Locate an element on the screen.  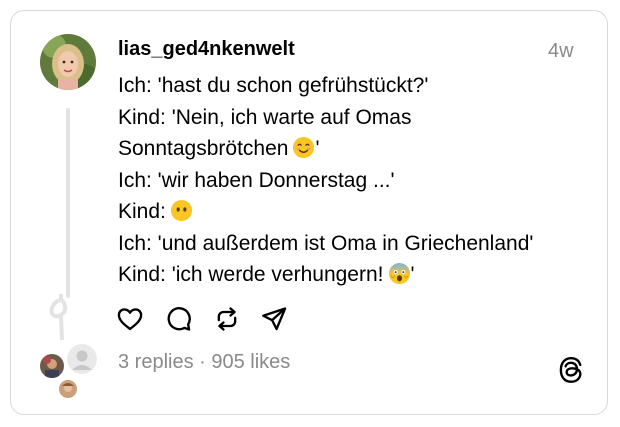
repost-icon is located at coordinates (227, 319).